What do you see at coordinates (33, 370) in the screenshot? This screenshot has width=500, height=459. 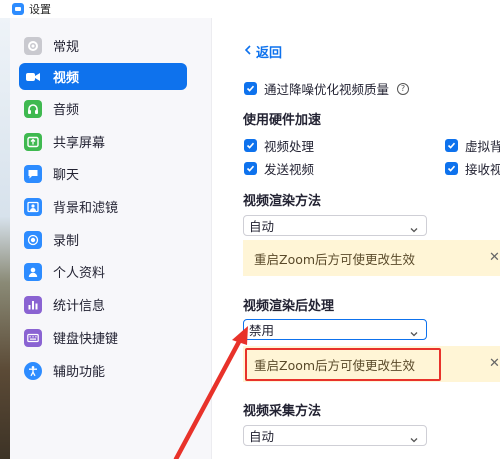 I see `accessibility-icon` at bounding box center [33, 370].